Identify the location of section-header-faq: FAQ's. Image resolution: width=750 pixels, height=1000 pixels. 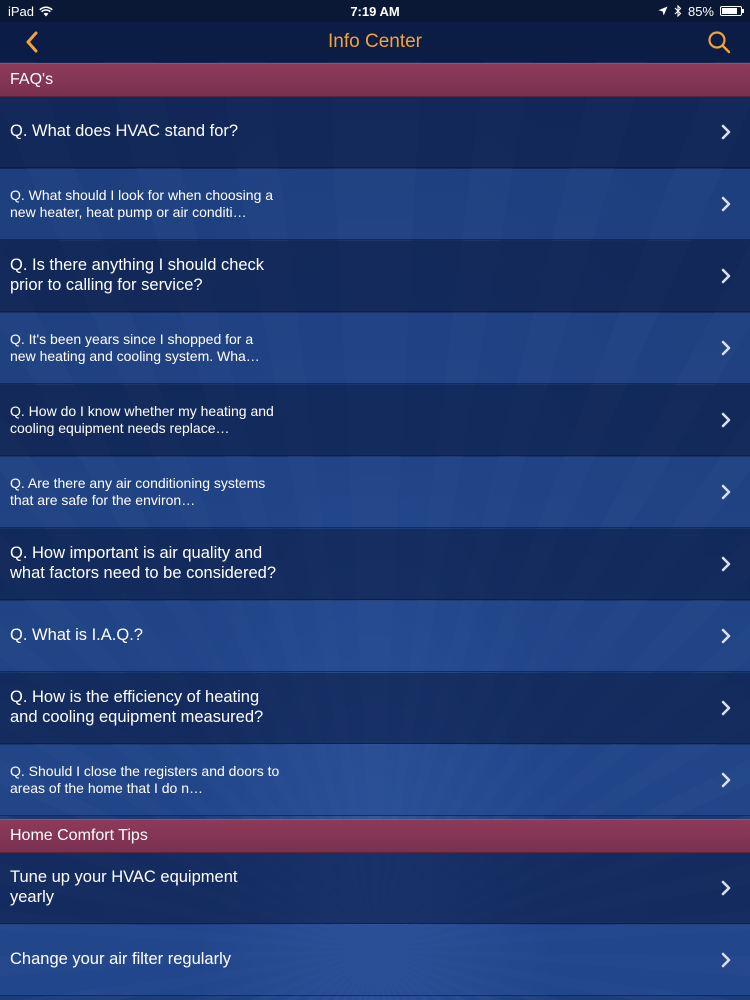
(375, 80).